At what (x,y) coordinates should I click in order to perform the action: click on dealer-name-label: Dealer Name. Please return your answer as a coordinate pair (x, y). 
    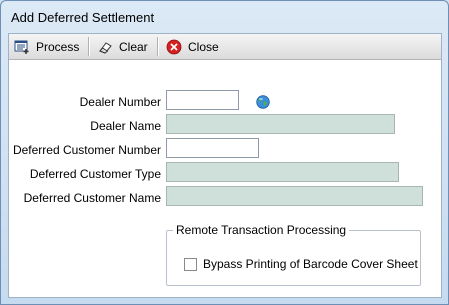
    Looking at the image, I should click on (125, 126).